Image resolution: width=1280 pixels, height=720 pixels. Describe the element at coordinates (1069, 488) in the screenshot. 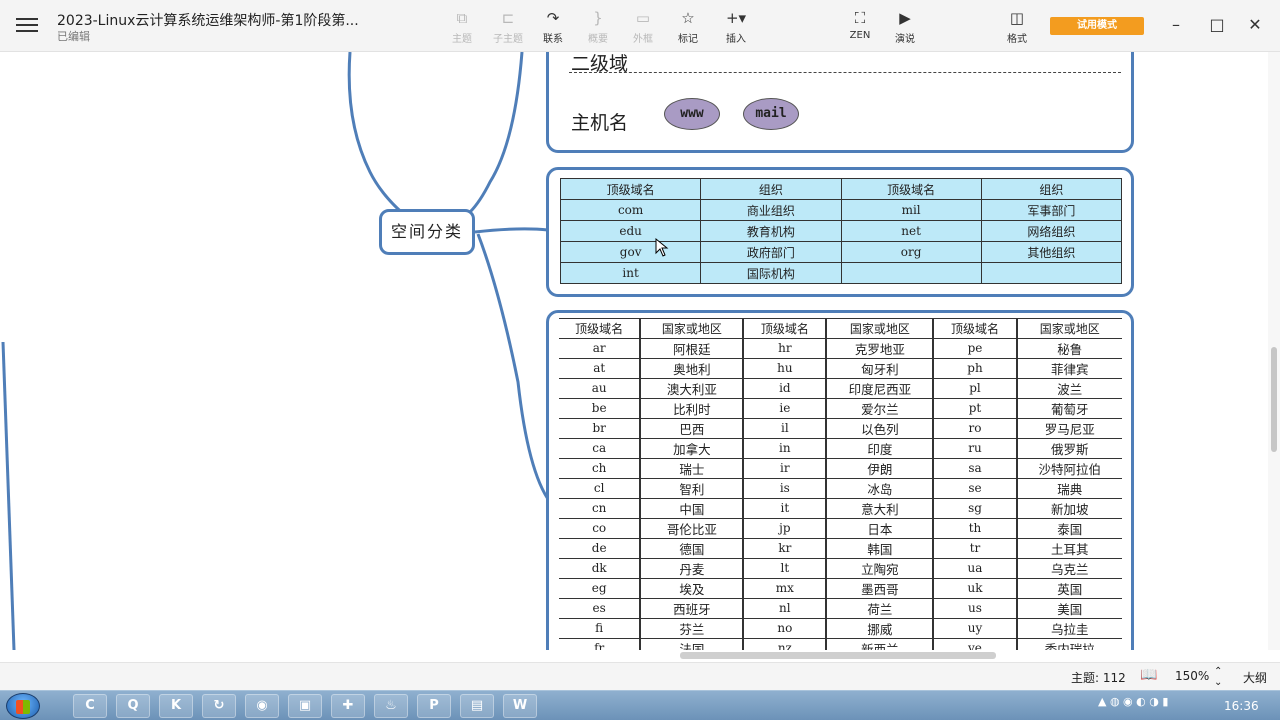

I see `table-cell: 瑞典` at that location.